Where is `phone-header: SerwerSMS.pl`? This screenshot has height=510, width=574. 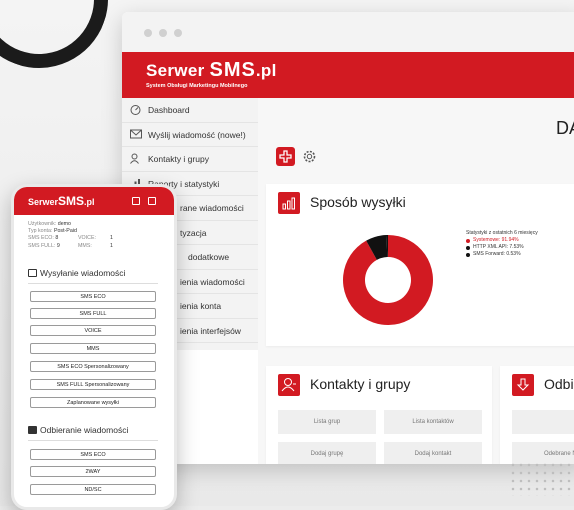 phone-header: SerwerSMS.pl is located at coordinates (94, 201).